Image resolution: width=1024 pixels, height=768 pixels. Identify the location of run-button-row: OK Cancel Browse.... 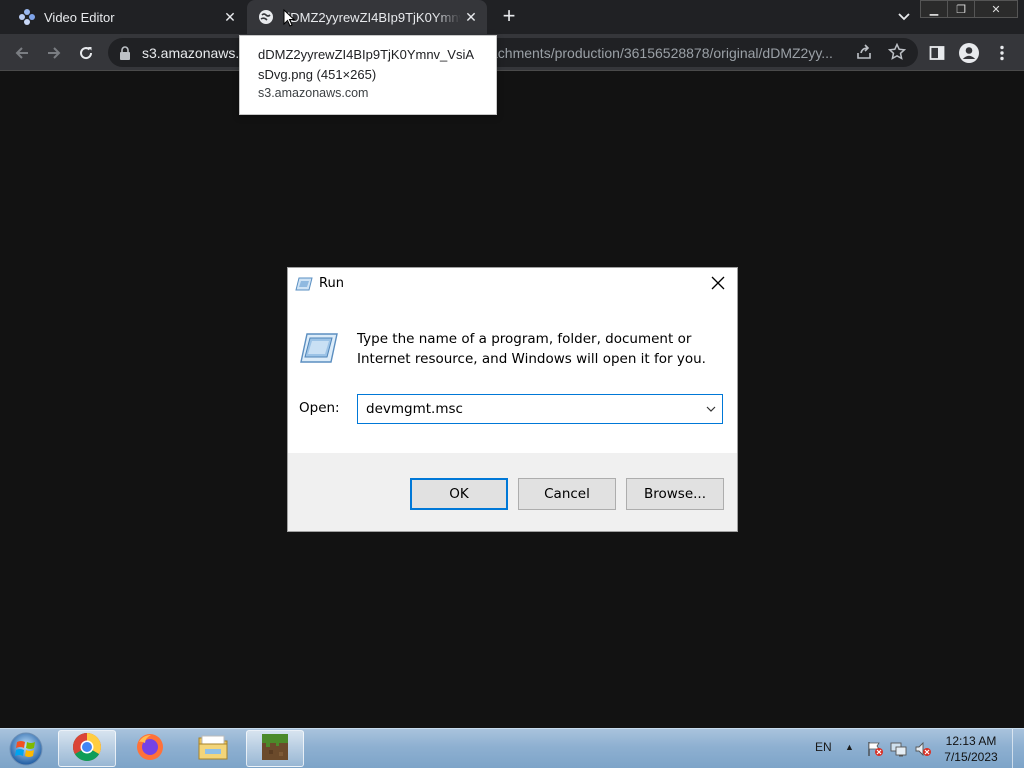
(512, 492).